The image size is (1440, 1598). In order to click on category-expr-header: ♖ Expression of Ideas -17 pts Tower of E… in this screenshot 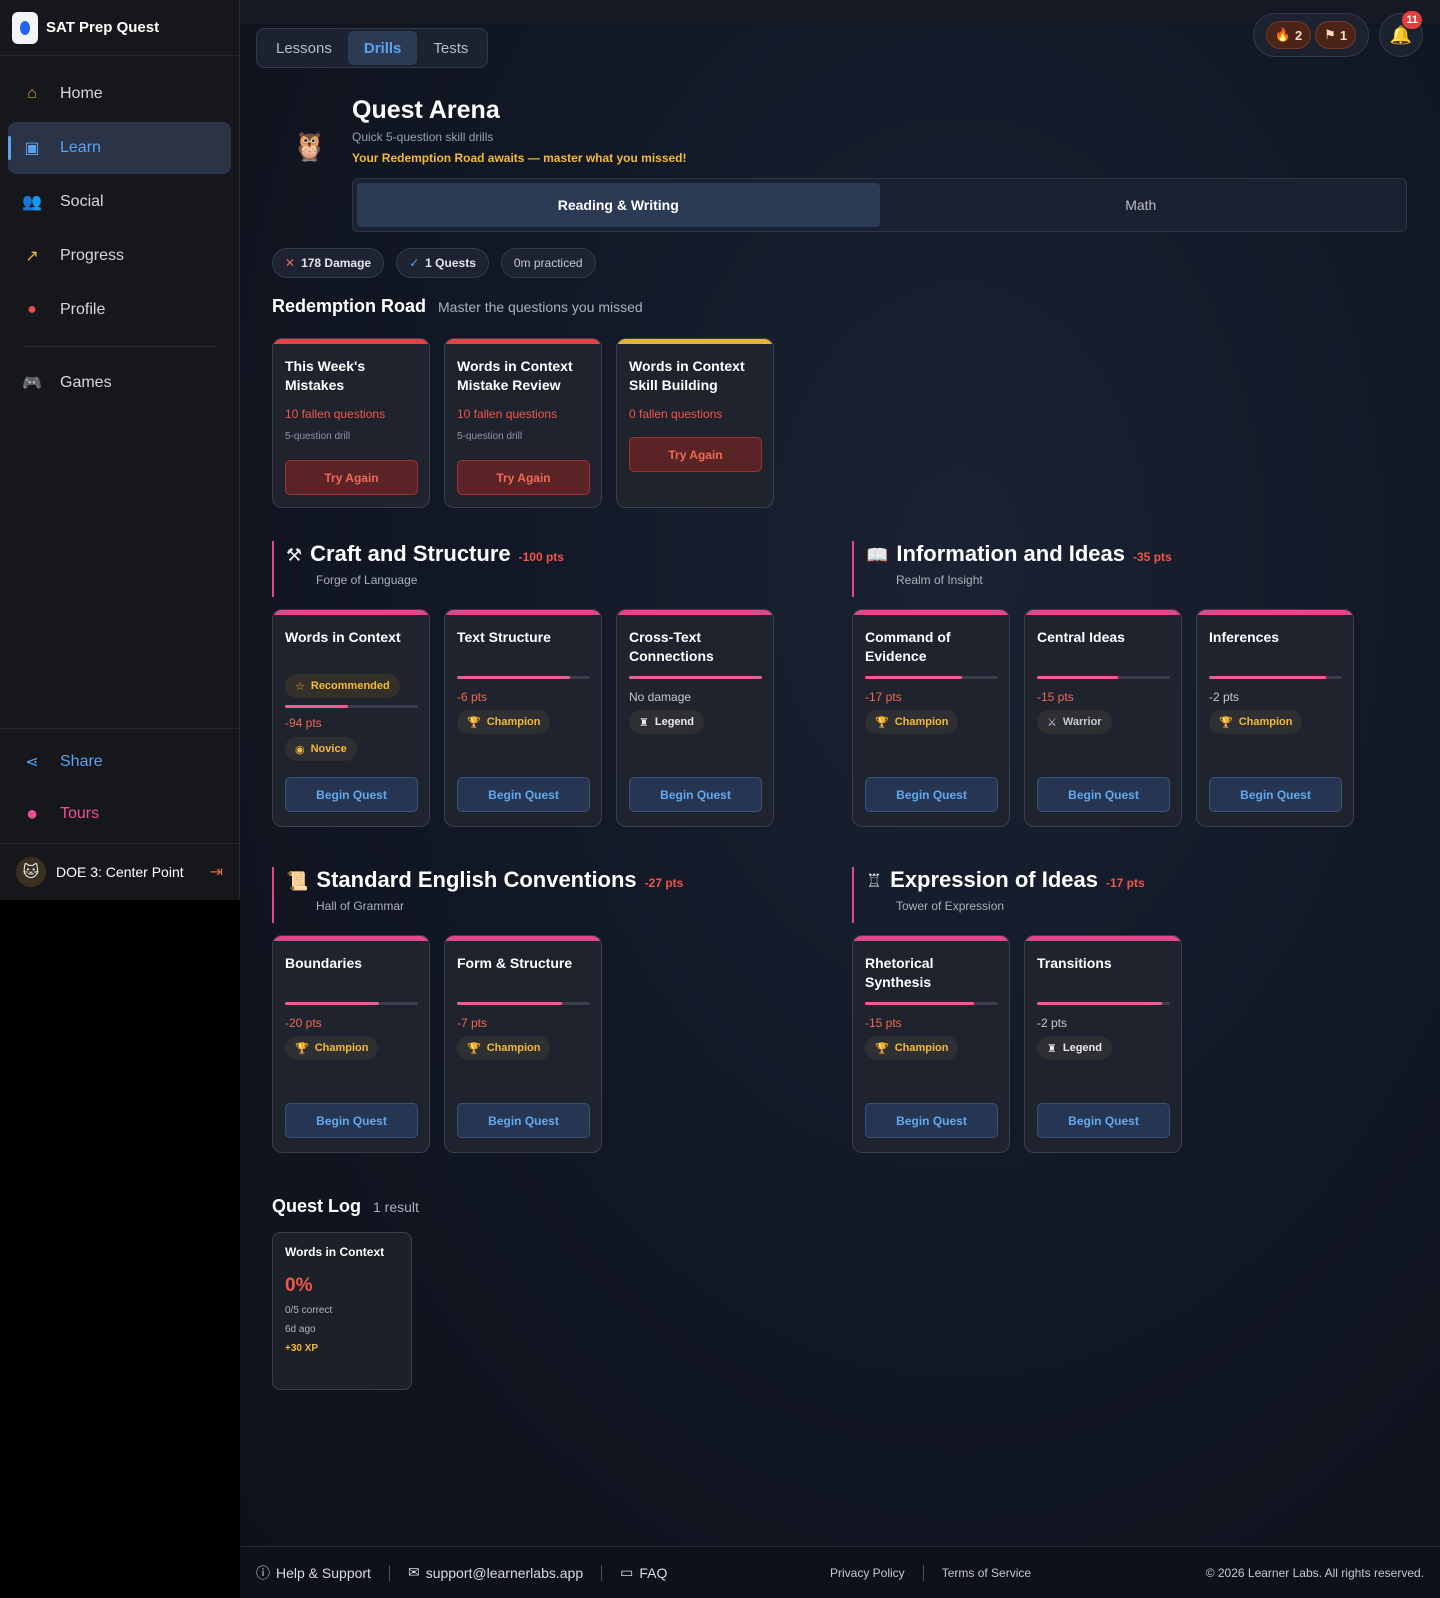, I will do `click(998, 895)`.